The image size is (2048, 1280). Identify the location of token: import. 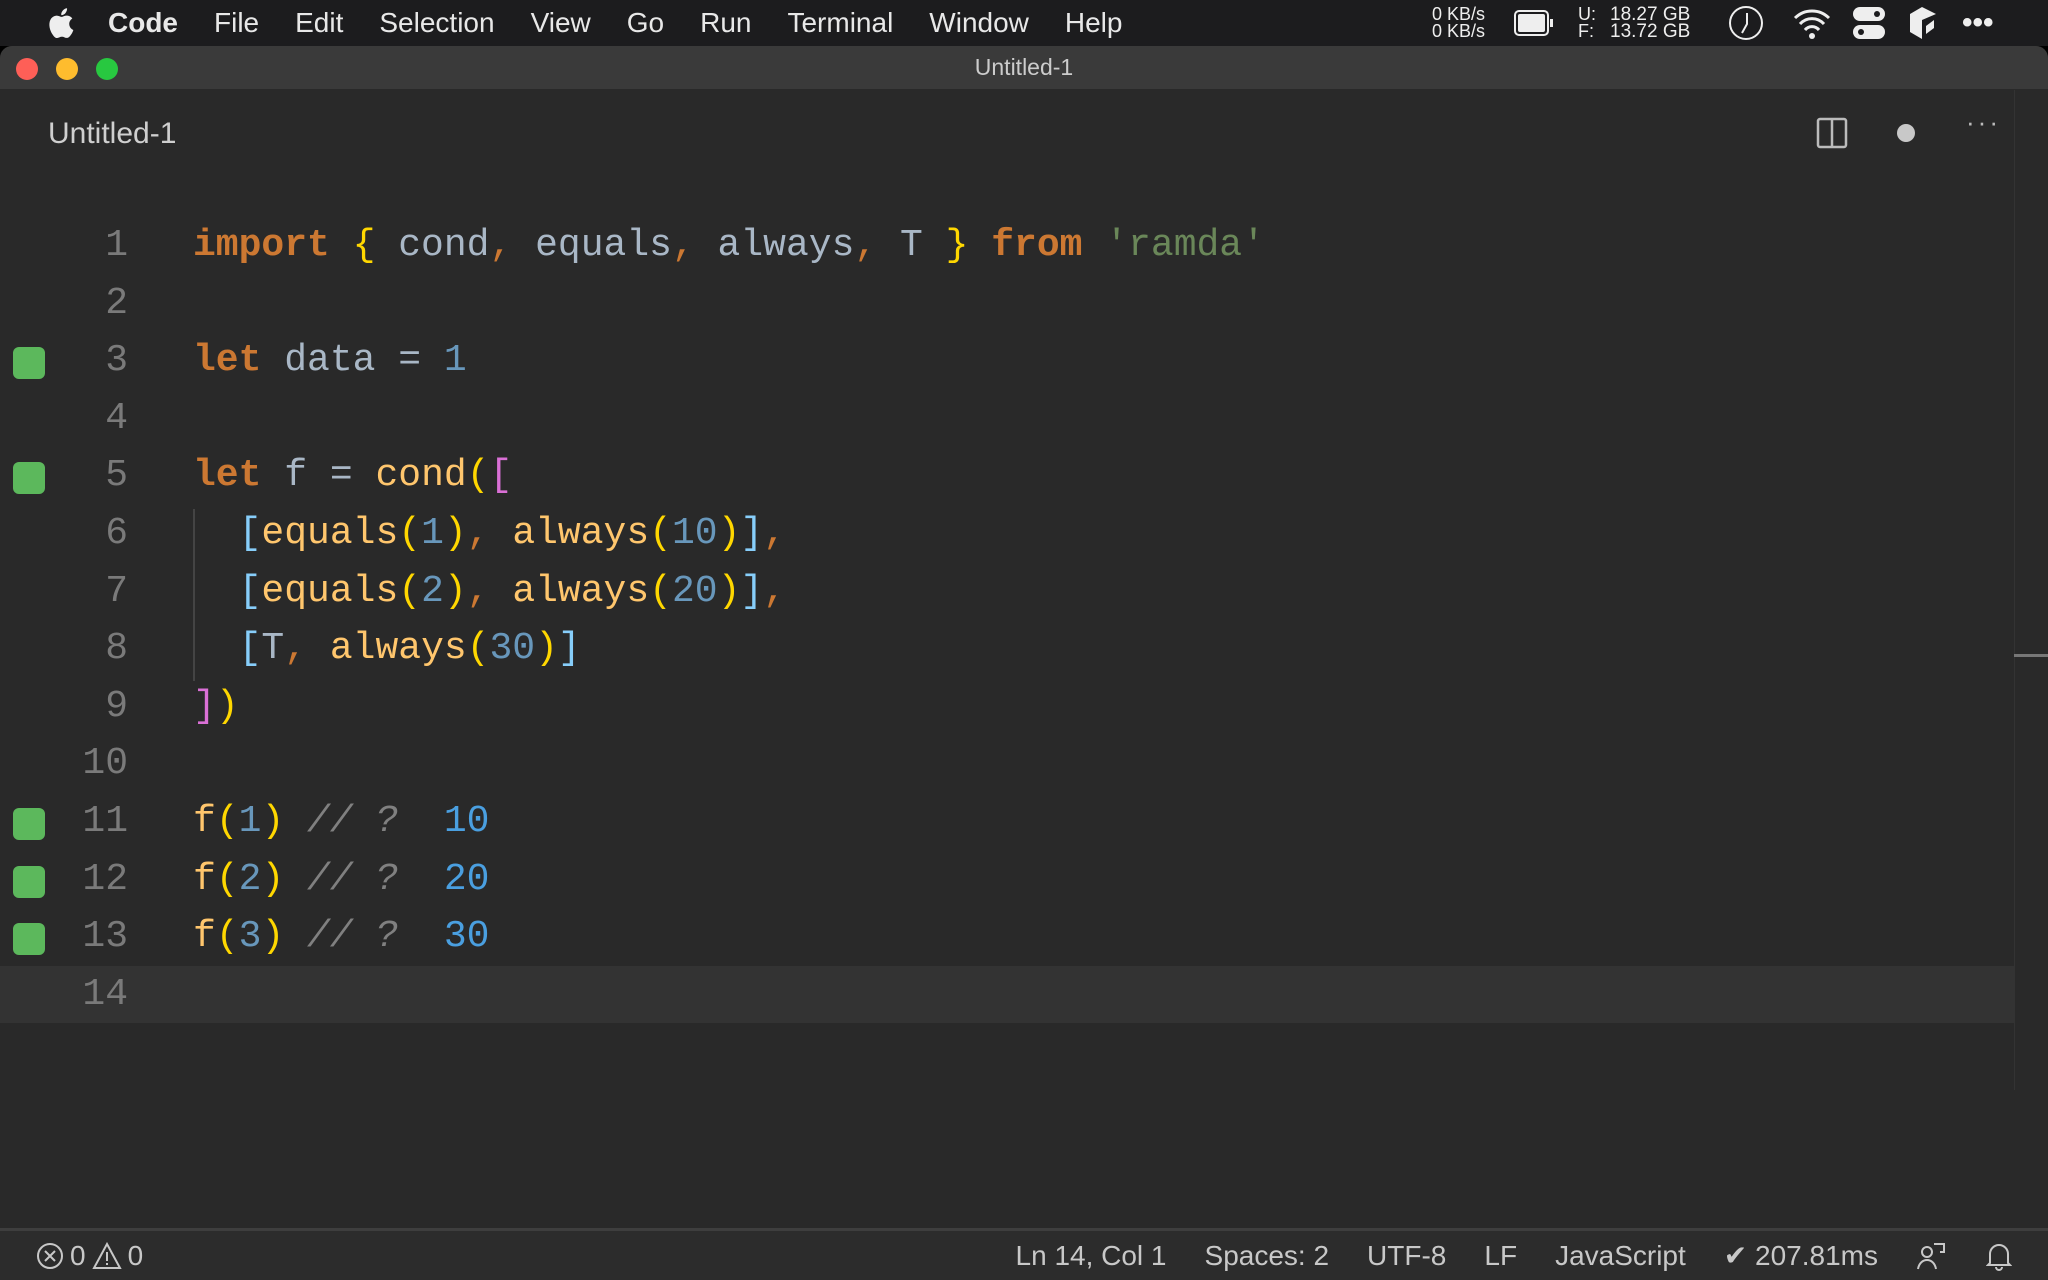
(261, 245).